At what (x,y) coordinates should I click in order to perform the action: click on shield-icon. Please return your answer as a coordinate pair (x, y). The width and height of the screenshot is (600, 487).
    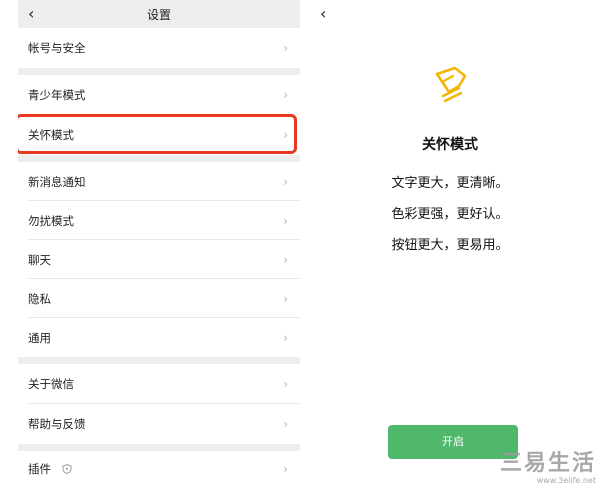
    Looking at the image, I should click on (67, 469).